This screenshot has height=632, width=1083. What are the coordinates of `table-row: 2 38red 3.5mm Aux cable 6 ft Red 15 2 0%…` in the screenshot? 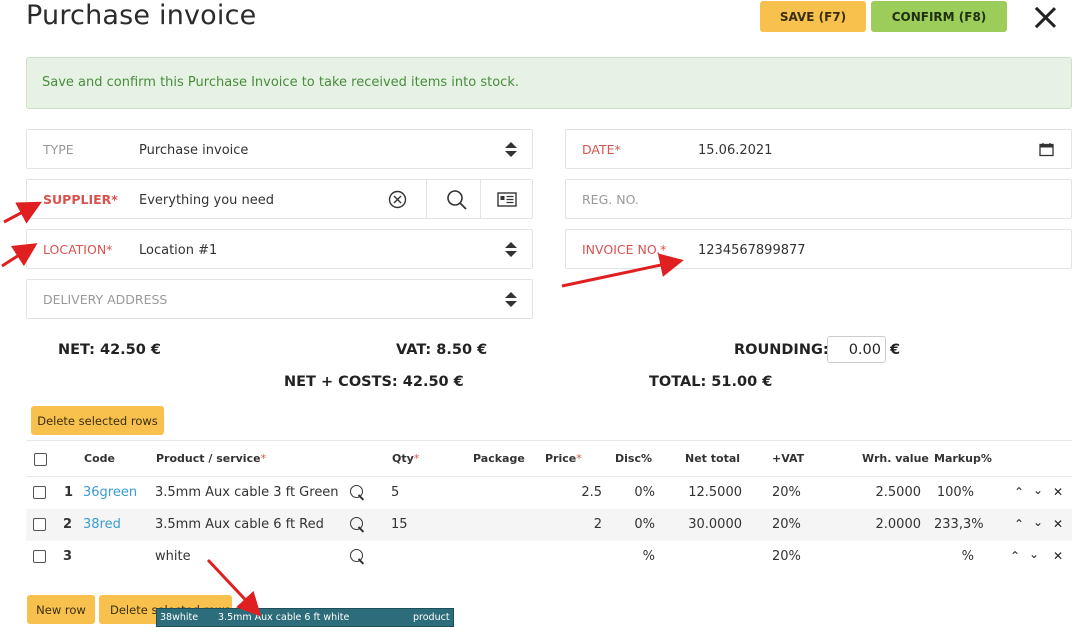 It's located at (549, 525).